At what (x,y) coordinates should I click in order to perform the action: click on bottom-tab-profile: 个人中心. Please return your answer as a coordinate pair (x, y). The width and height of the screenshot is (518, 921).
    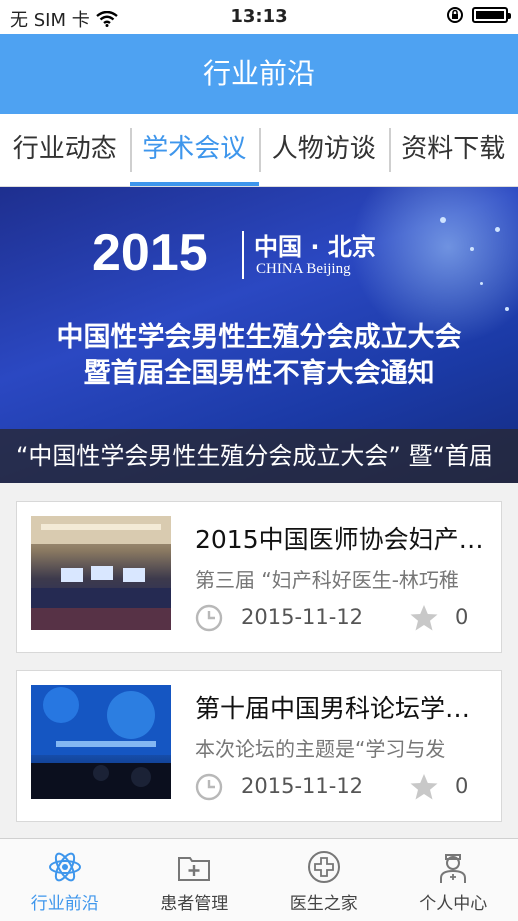
    Looking at the image, I should click on (453, 880).